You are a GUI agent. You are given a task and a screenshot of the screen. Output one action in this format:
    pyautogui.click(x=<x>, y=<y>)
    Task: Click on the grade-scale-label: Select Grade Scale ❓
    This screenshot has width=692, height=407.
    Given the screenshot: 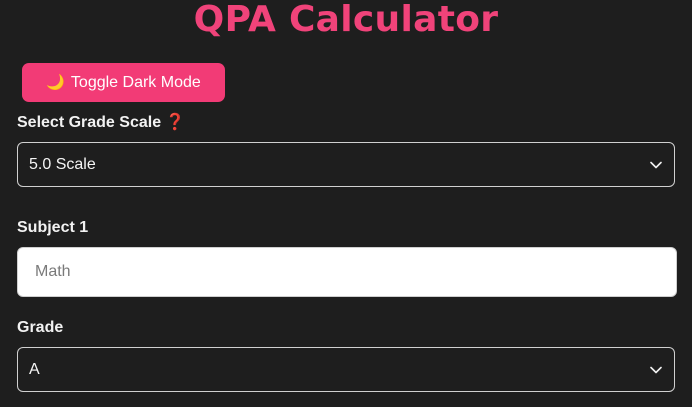 What is the action you would take?
    pyautogui.click(x=101, y=123)
    